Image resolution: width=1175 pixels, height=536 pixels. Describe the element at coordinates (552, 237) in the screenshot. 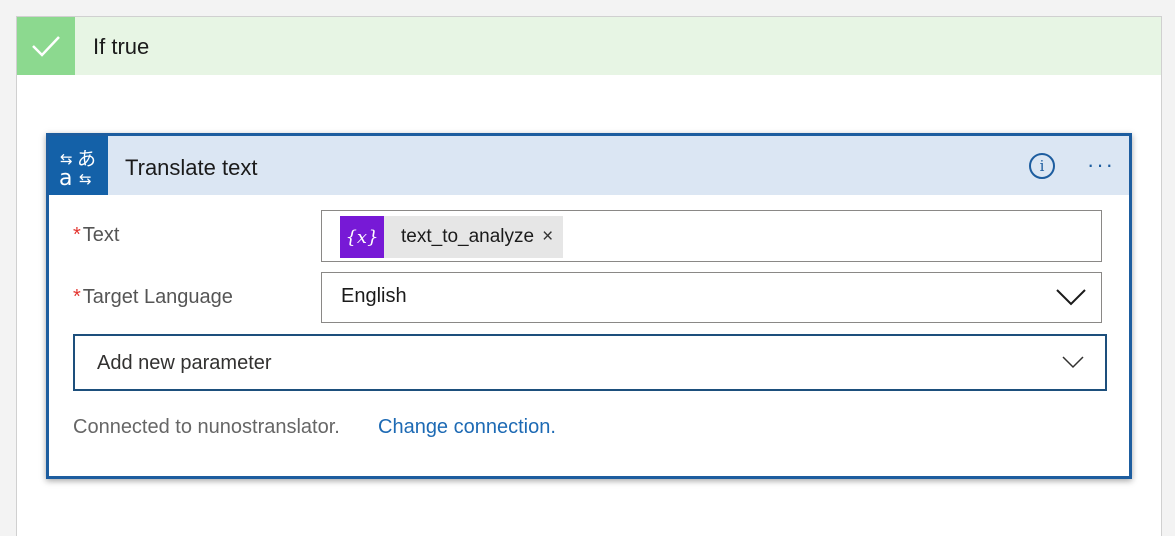

I see `remove-token-icon: ×` at that location.